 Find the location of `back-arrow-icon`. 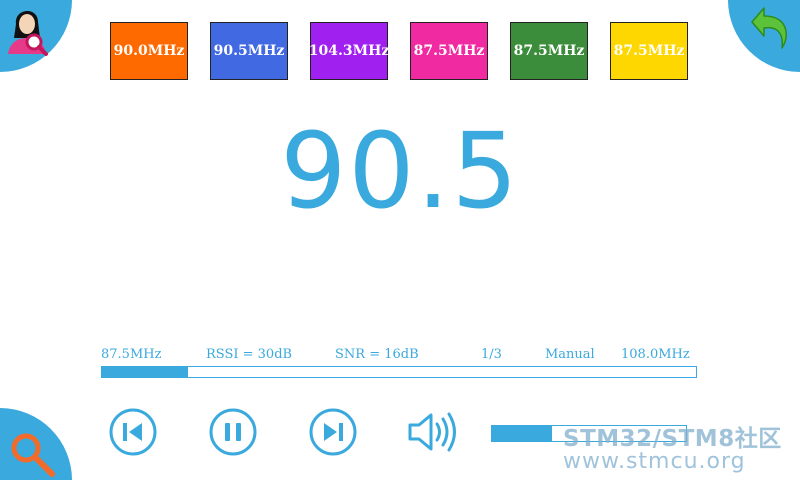

back-arrow-icon is located at coordinates (769, 28).